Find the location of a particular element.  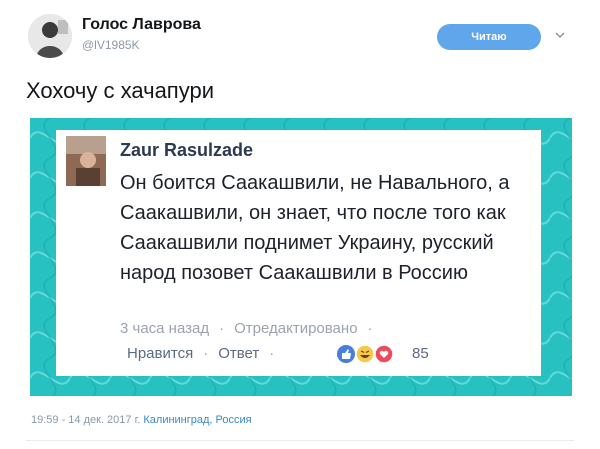

comment-edited: Отредактировано is located at coordinates (295, 328).